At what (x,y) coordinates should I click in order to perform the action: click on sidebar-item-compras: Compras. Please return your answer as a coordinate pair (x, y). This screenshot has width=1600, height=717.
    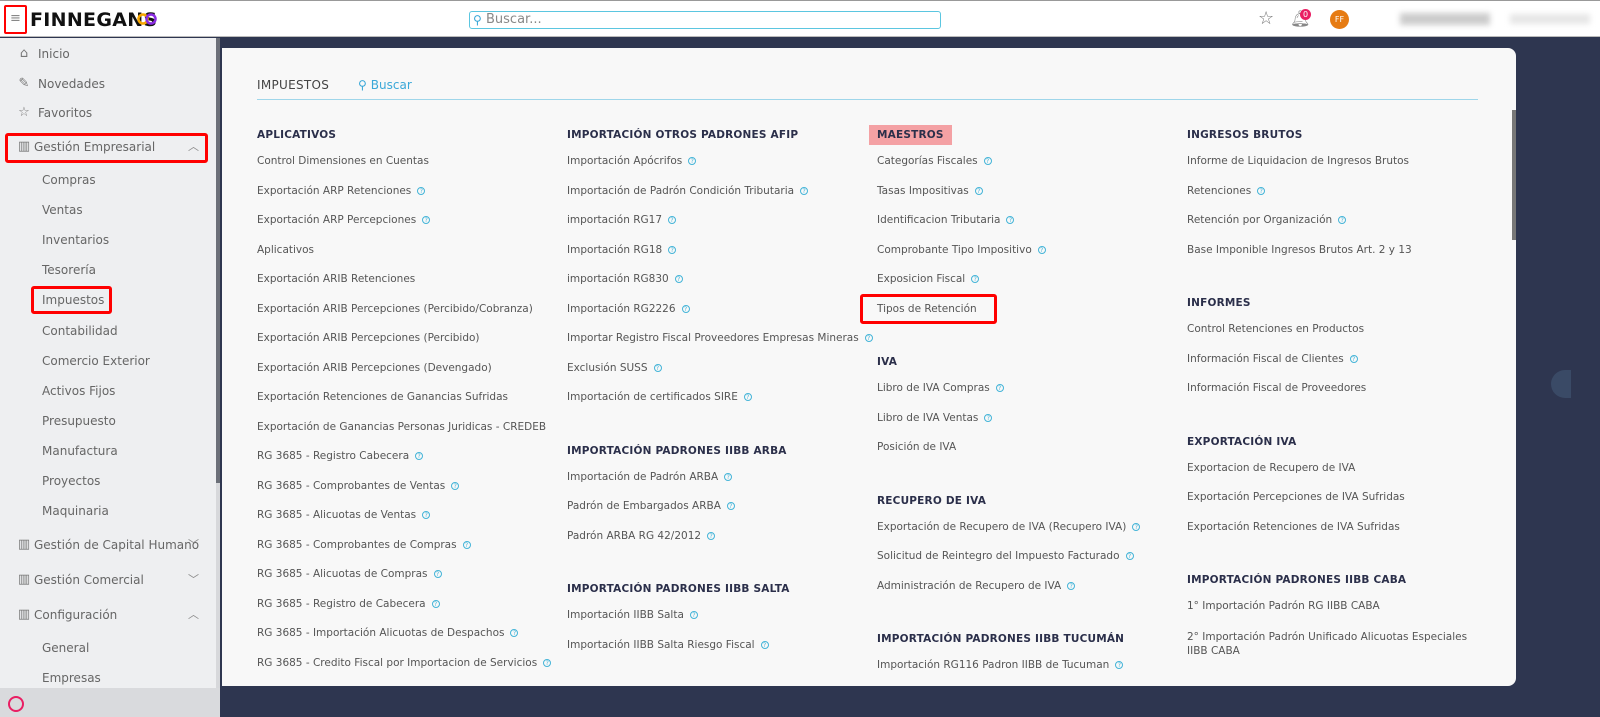
    Looking at the image, I should click on (108, 180).